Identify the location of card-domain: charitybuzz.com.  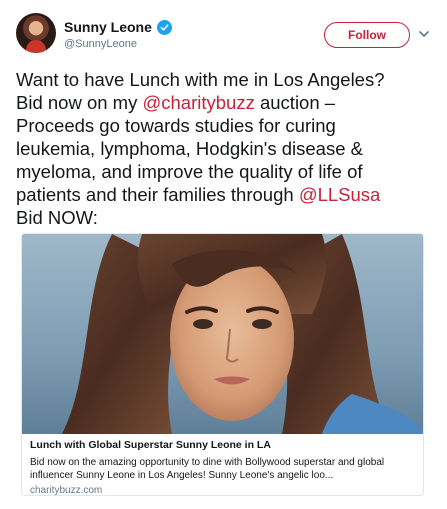
(225, 490).